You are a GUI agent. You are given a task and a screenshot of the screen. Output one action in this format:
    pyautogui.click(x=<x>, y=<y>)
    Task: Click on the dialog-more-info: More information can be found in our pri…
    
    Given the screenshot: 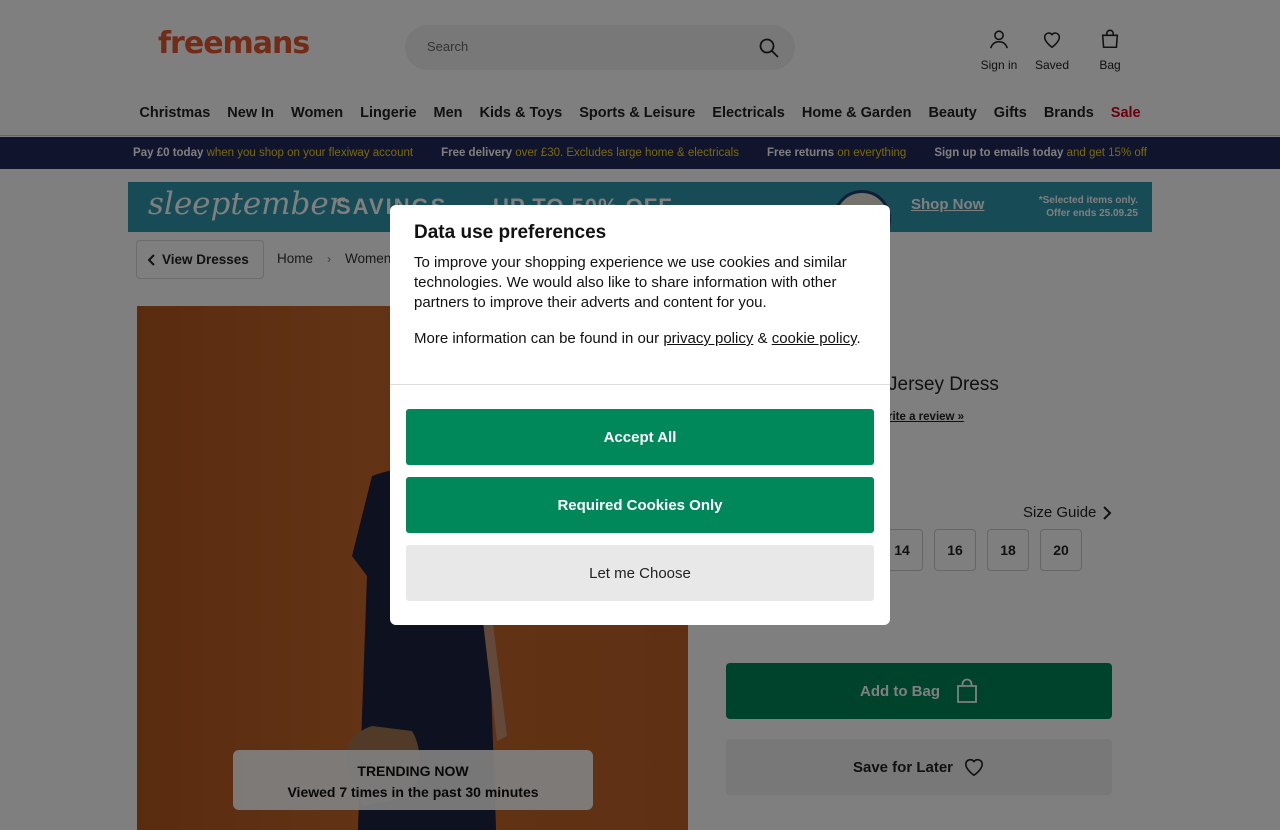 What is the action you would take?
    pyautogui.click(x=641, y=339)
    